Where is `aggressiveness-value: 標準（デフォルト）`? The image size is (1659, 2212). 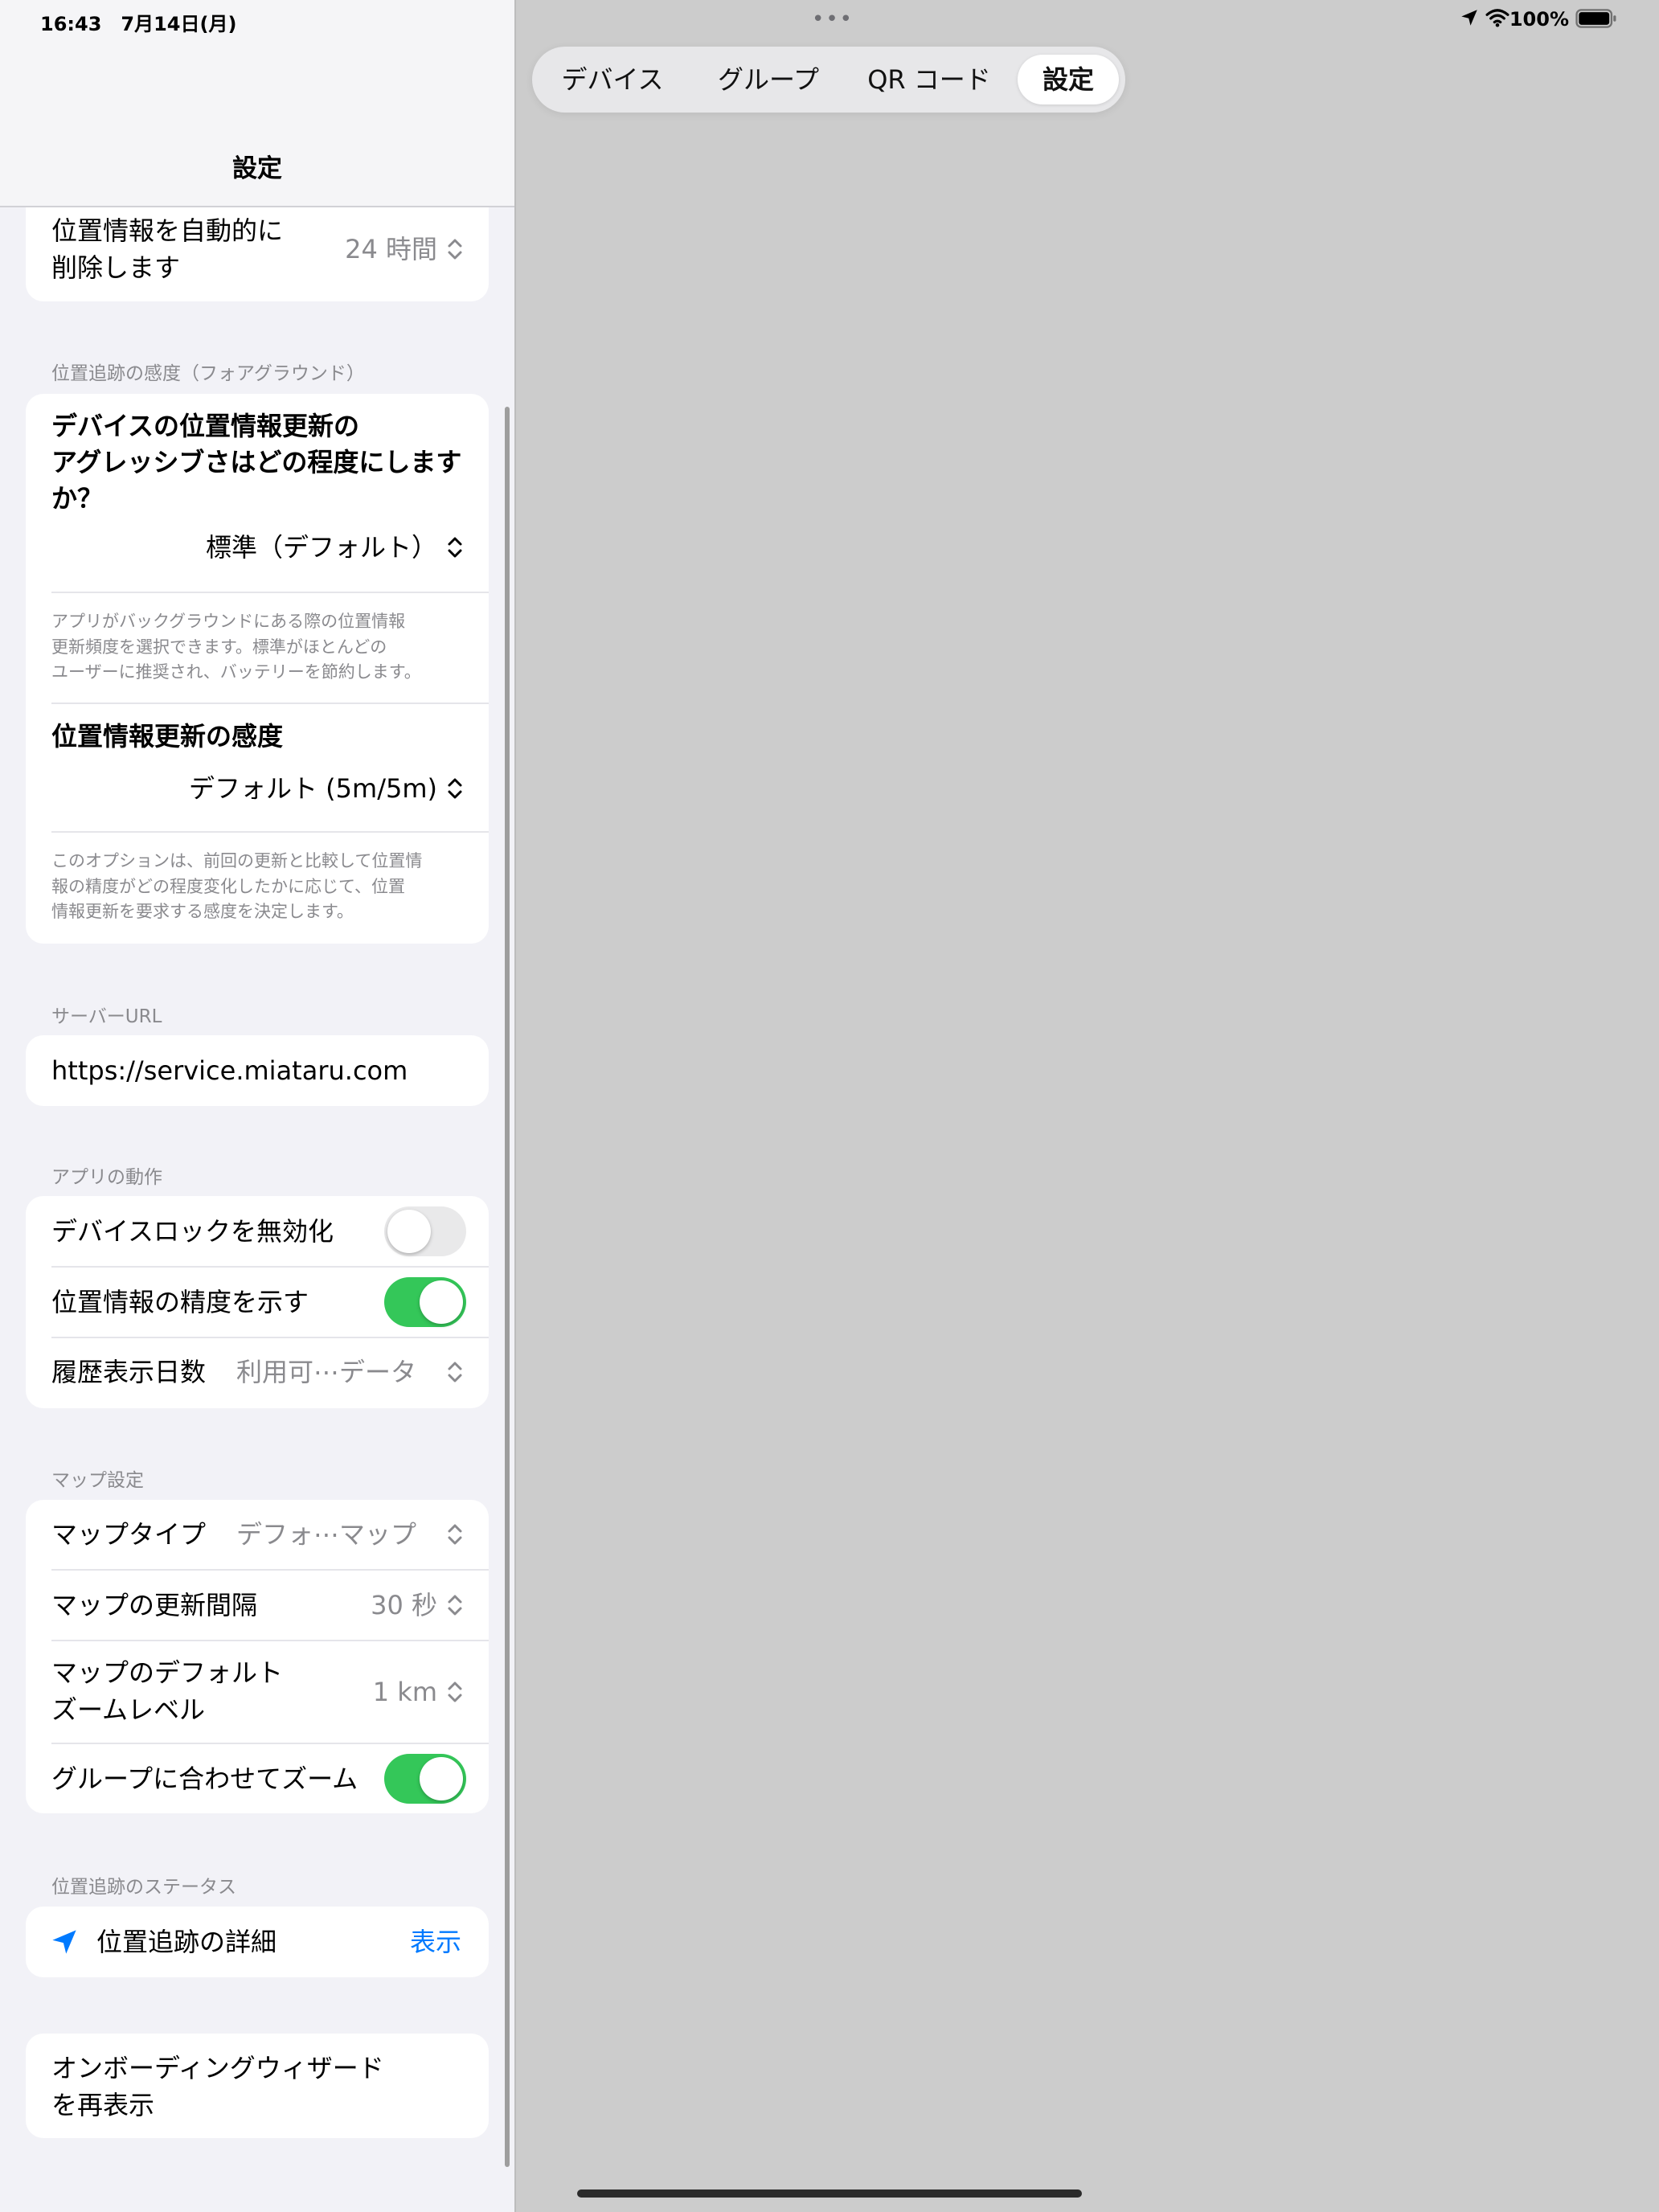
aggressiveness-value: 標準（デフォルト） is located at coordinates (321, 547).